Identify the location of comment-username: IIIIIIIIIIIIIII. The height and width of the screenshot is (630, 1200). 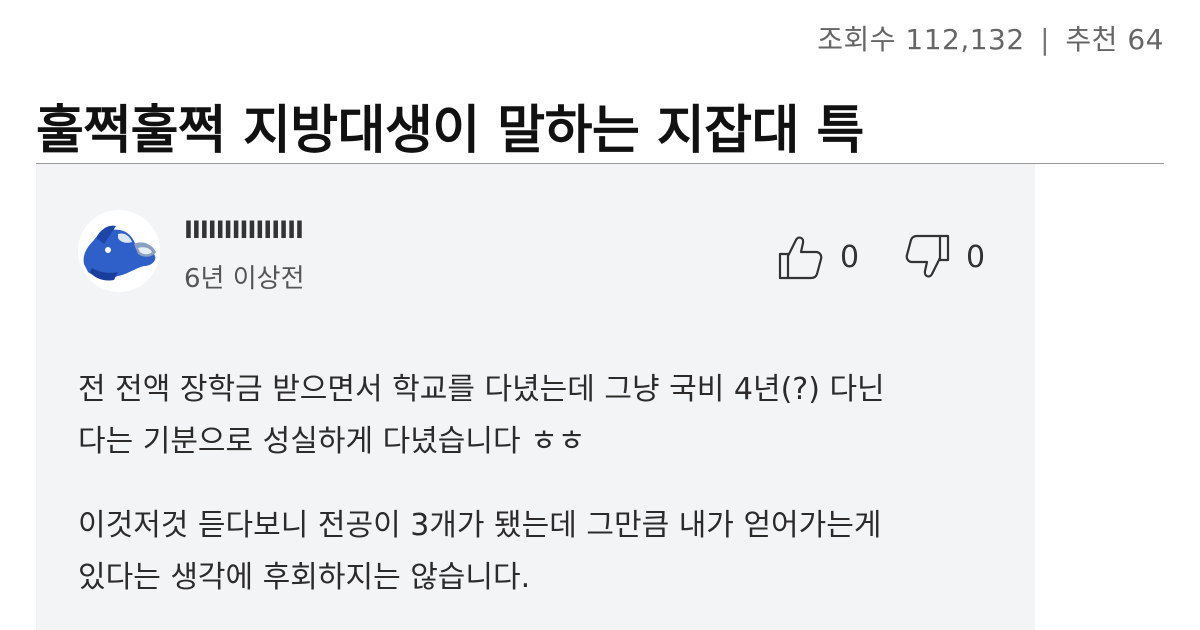
(244, 230).